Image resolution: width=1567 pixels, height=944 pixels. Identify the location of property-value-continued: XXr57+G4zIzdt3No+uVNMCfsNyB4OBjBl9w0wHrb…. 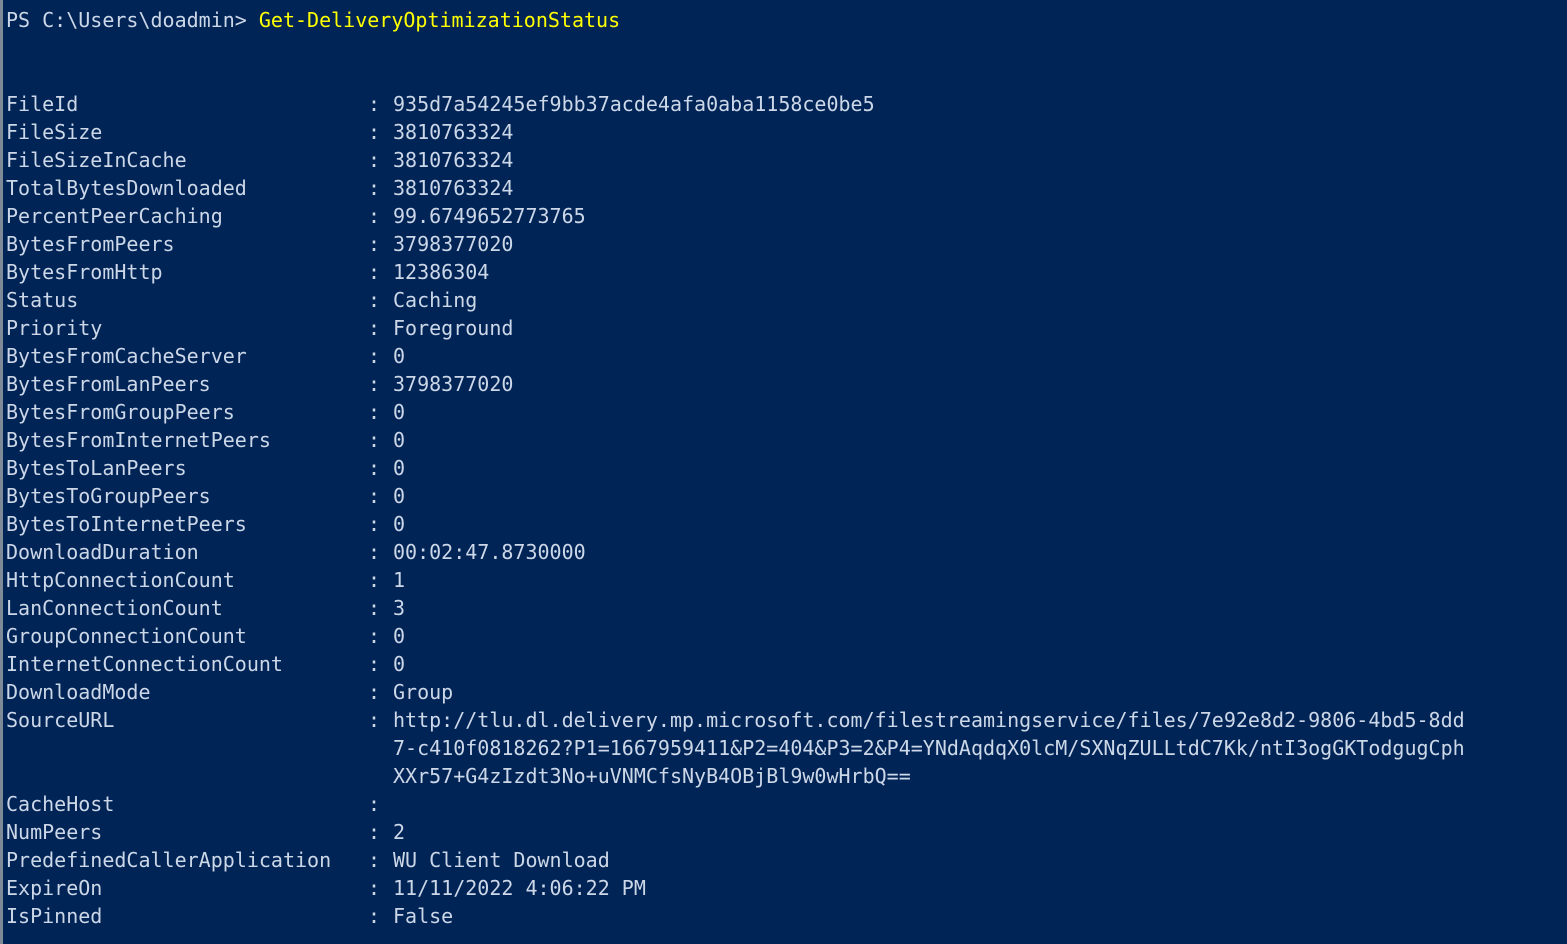
(652, 776).